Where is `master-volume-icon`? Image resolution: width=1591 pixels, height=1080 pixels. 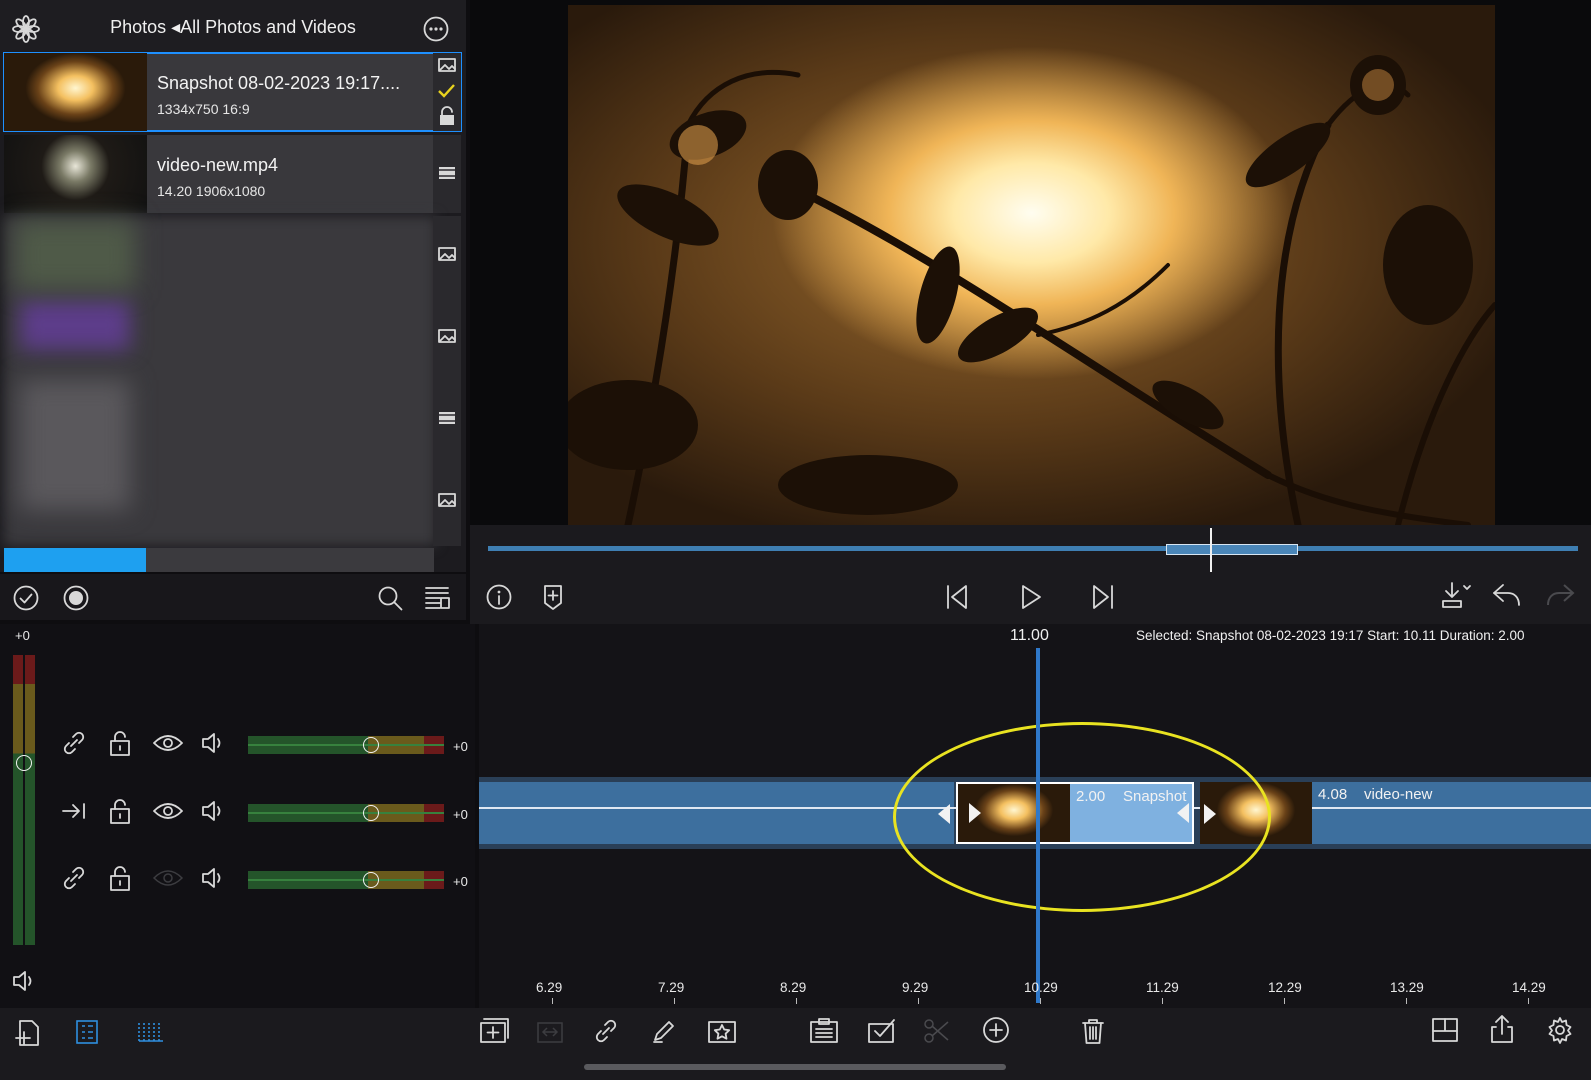 master-volume-icon is located at coordinates (24, 981).